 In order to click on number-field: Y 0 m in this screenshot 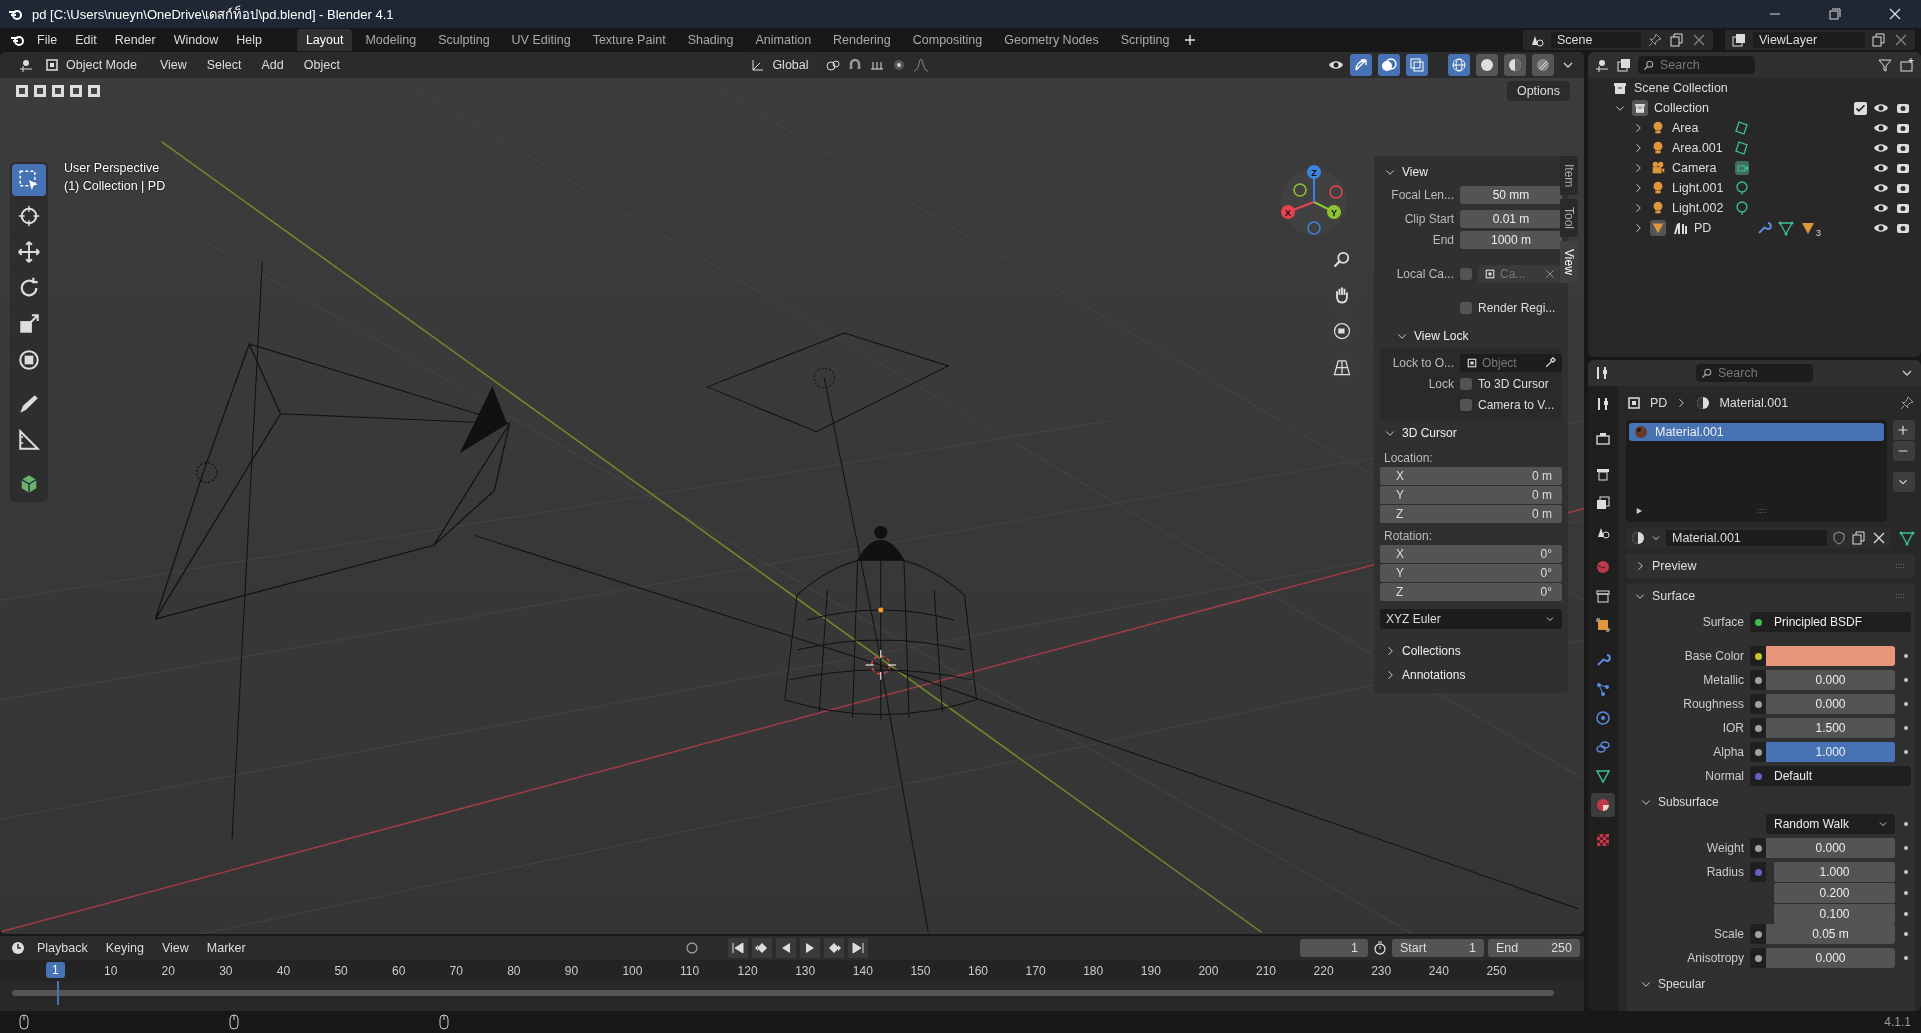, I will do `click(1471, 495)`.